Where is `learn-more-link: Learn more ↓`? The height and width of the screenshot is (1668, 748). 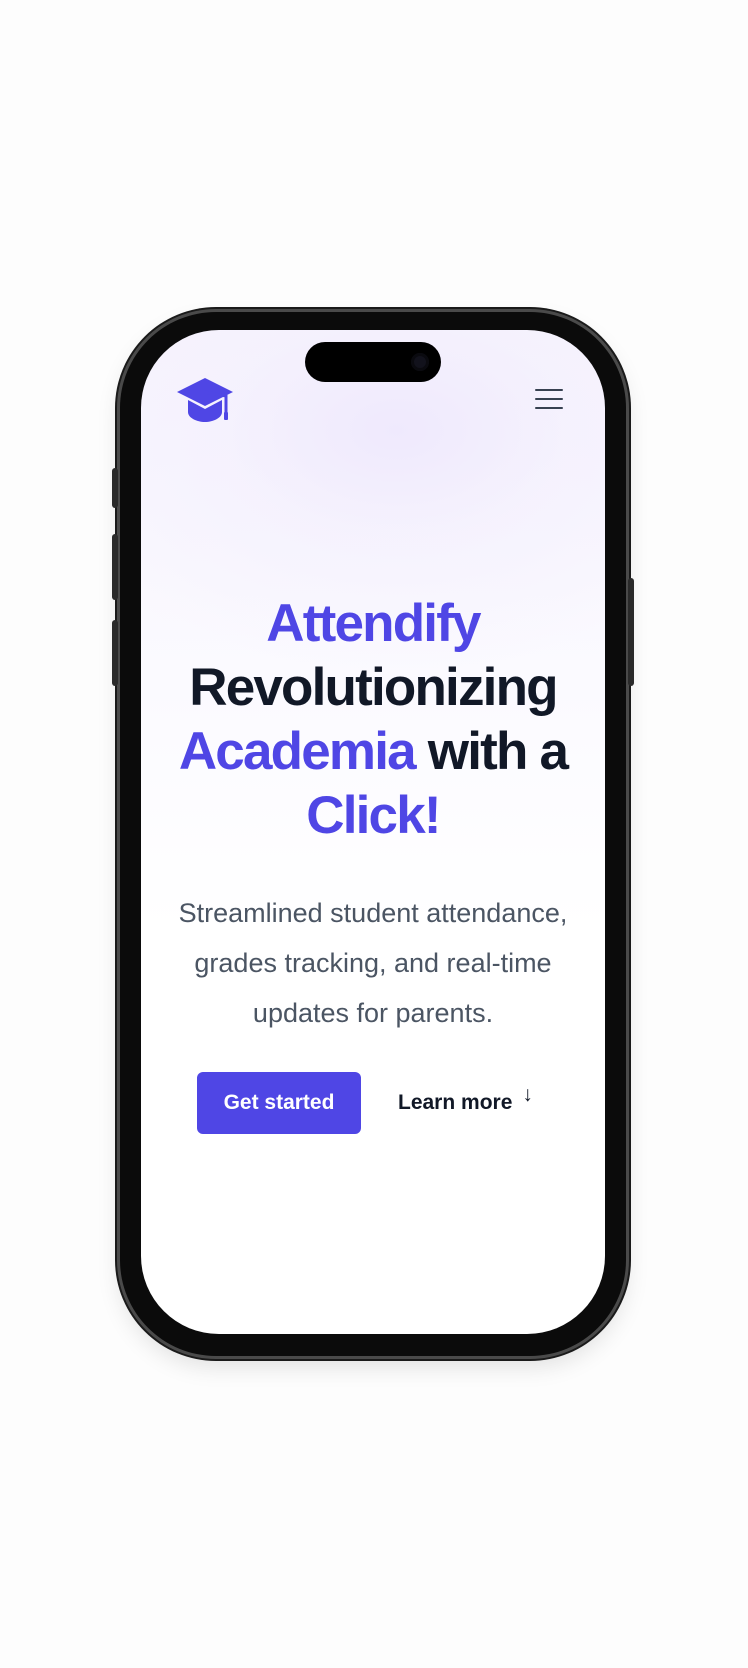 learn-more-link: Learn more ↓ is located at coordinates (465, 1103).